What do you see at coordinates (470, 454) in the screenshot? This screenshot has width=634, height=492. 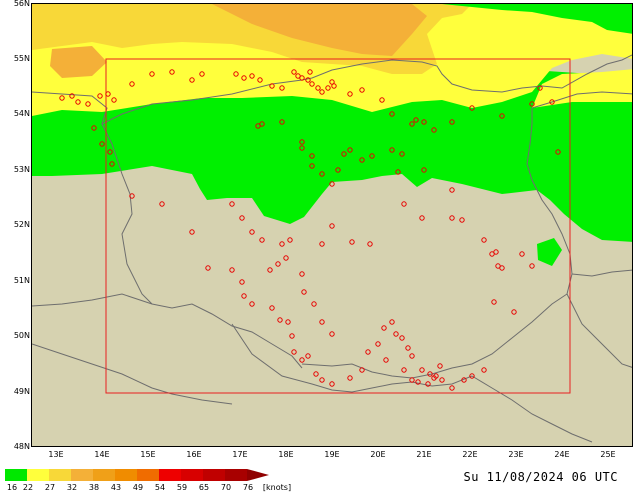 I see `lon-label-22e: 22E` at bounding box center [470, 454].